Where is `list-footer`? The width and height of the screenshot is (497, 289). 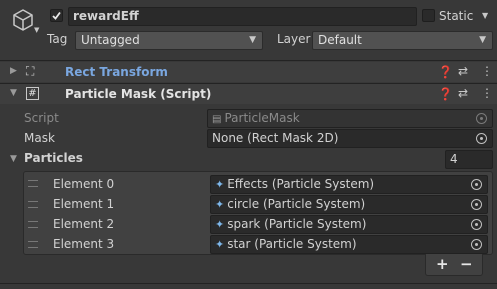 list-footer is located at coordinates (454, 265).